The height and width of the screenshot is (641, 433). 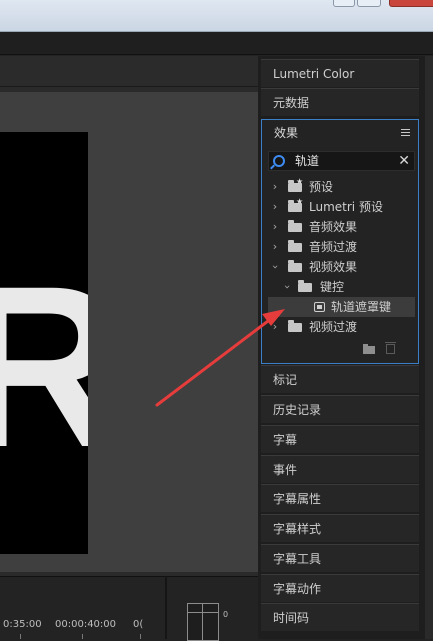 What do you see at coordinates (341, 161) in the screenshot?
I see `effects-search-input: 轨道 ✕` at bounding box center [341, 161].